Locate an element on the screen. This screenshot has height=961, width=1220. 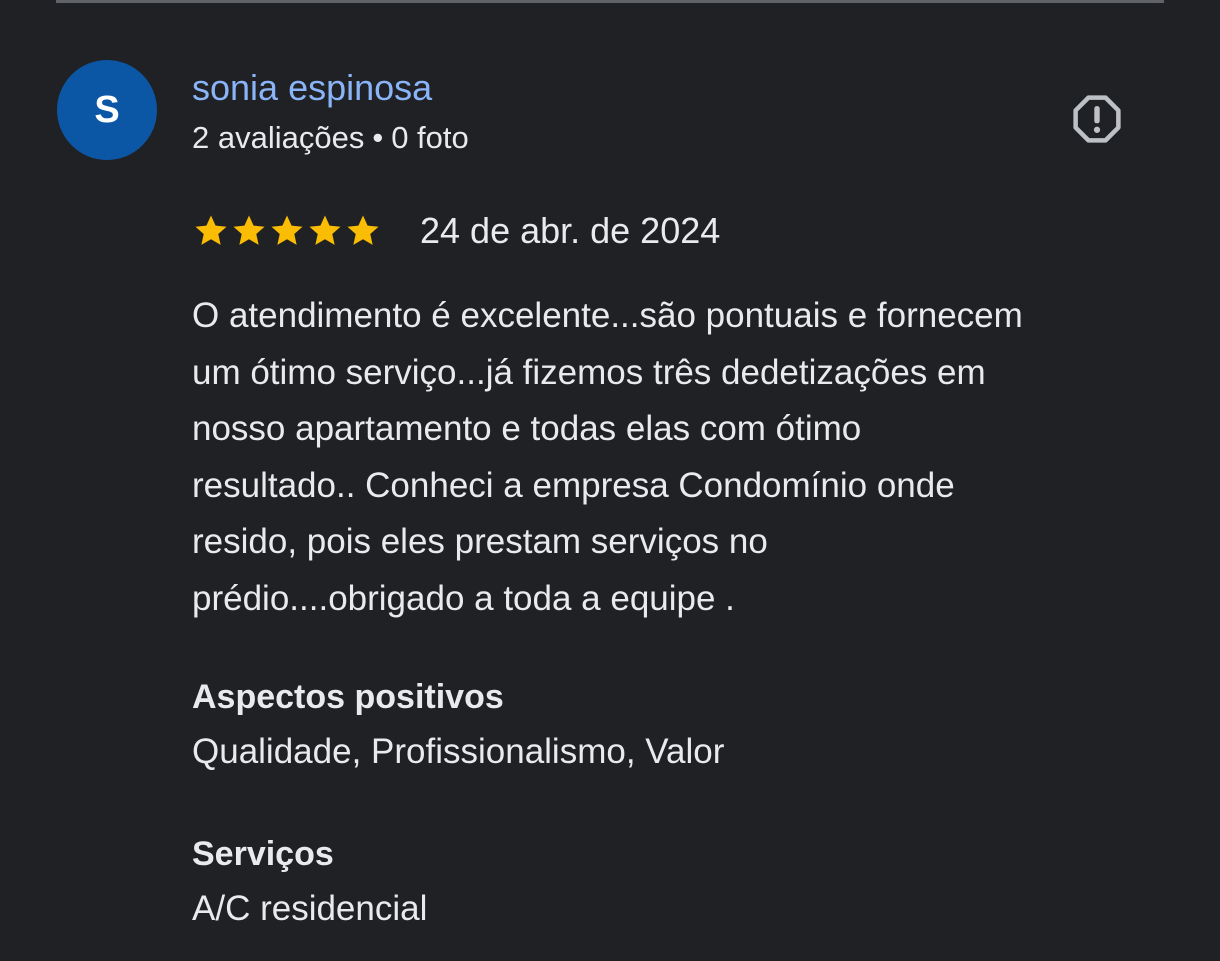
author-name-link: sonia espinosa is located at coordinates (312, 88).